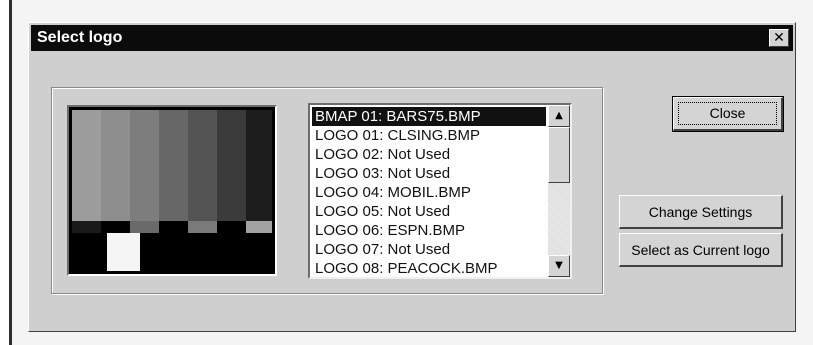 The height and width of the screenshot is (345, 813). Describe the element at coordinates (123, 252) in the screenshot. I see `white-block` at that location.